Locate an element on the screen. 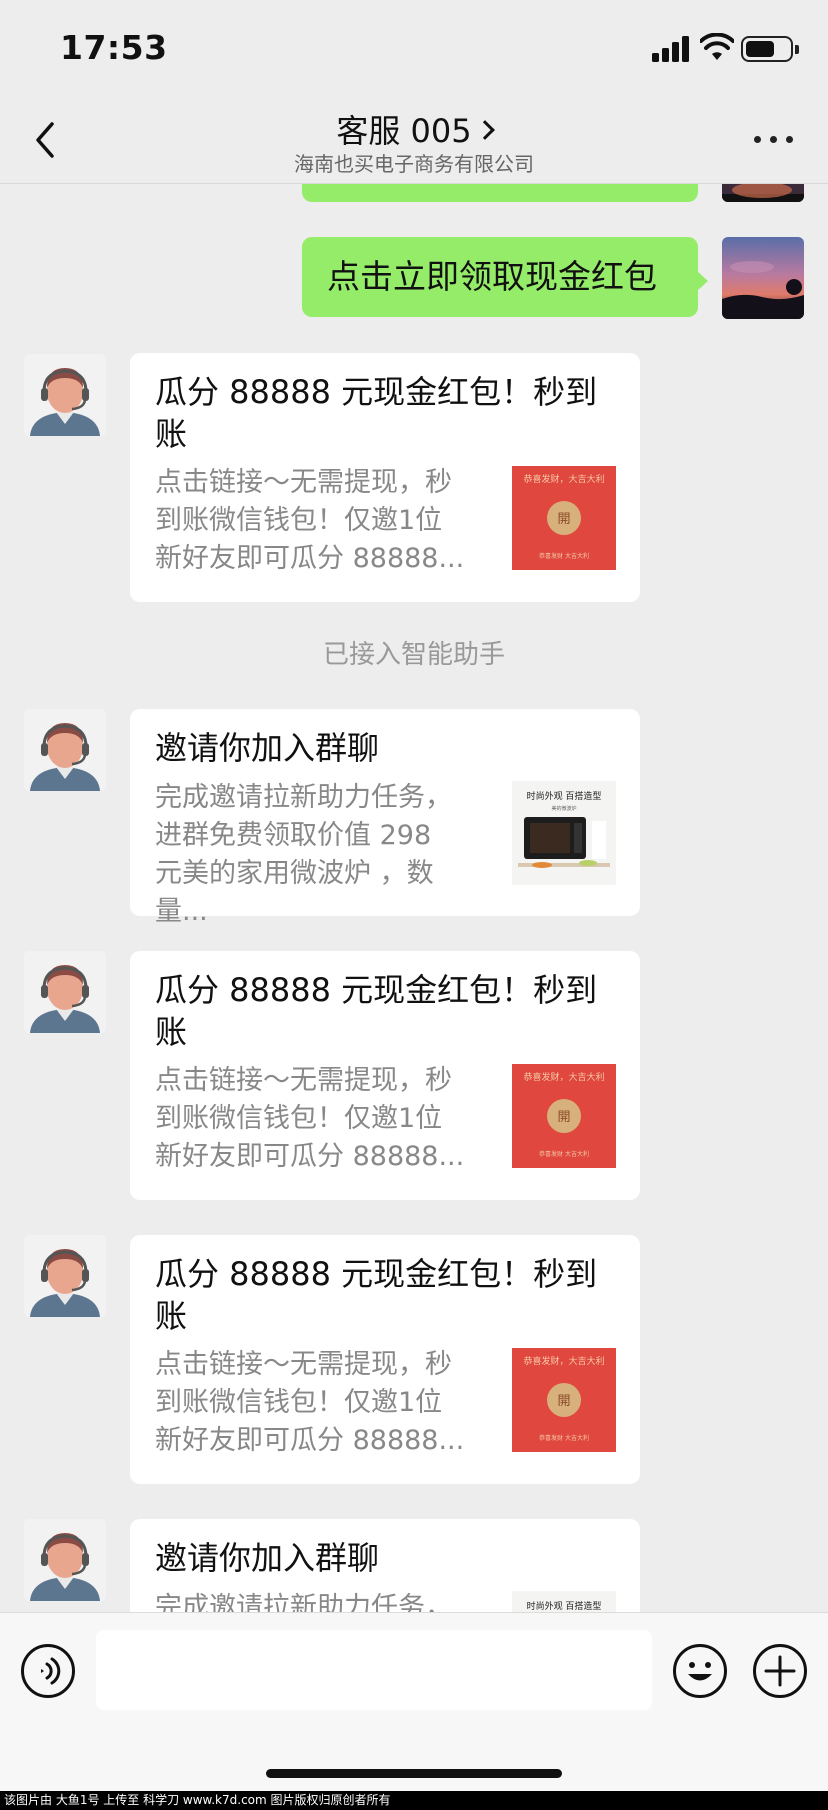  chat-header: 客服 005 海南也买电子商务有限公司 is located at coordinates (414, 142).